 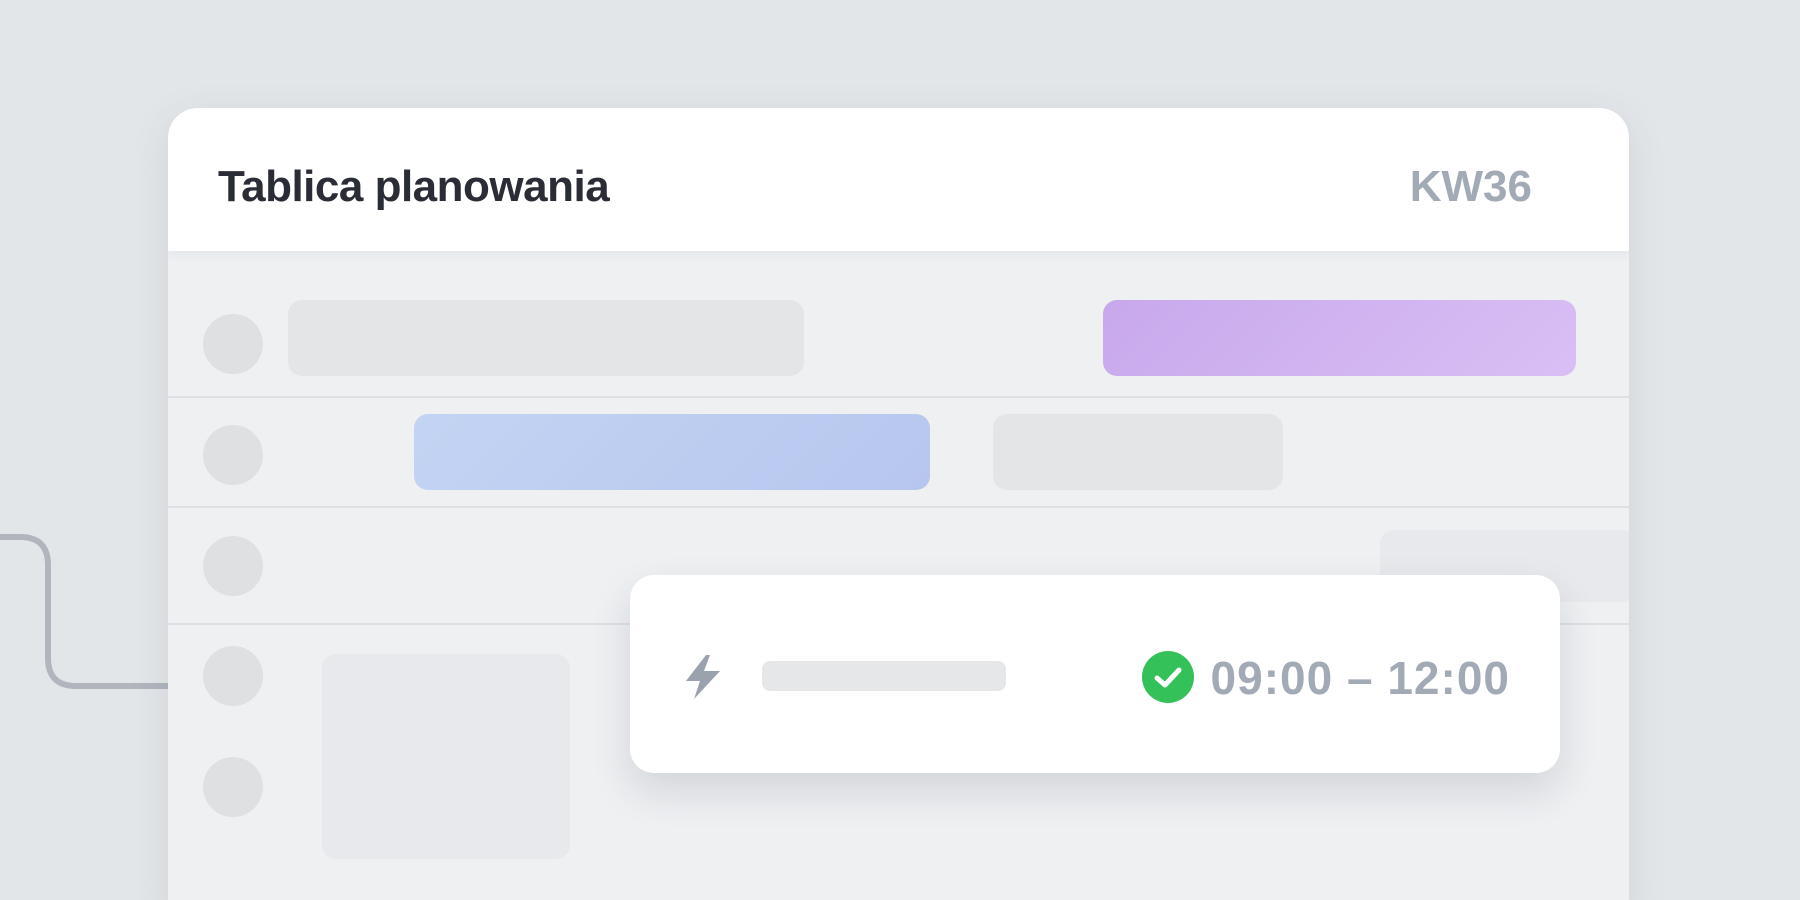 What do you see at coordinates (672, 452) in the screenshot?
I see `schedule-block-blue` at bounding box center [672, 452].